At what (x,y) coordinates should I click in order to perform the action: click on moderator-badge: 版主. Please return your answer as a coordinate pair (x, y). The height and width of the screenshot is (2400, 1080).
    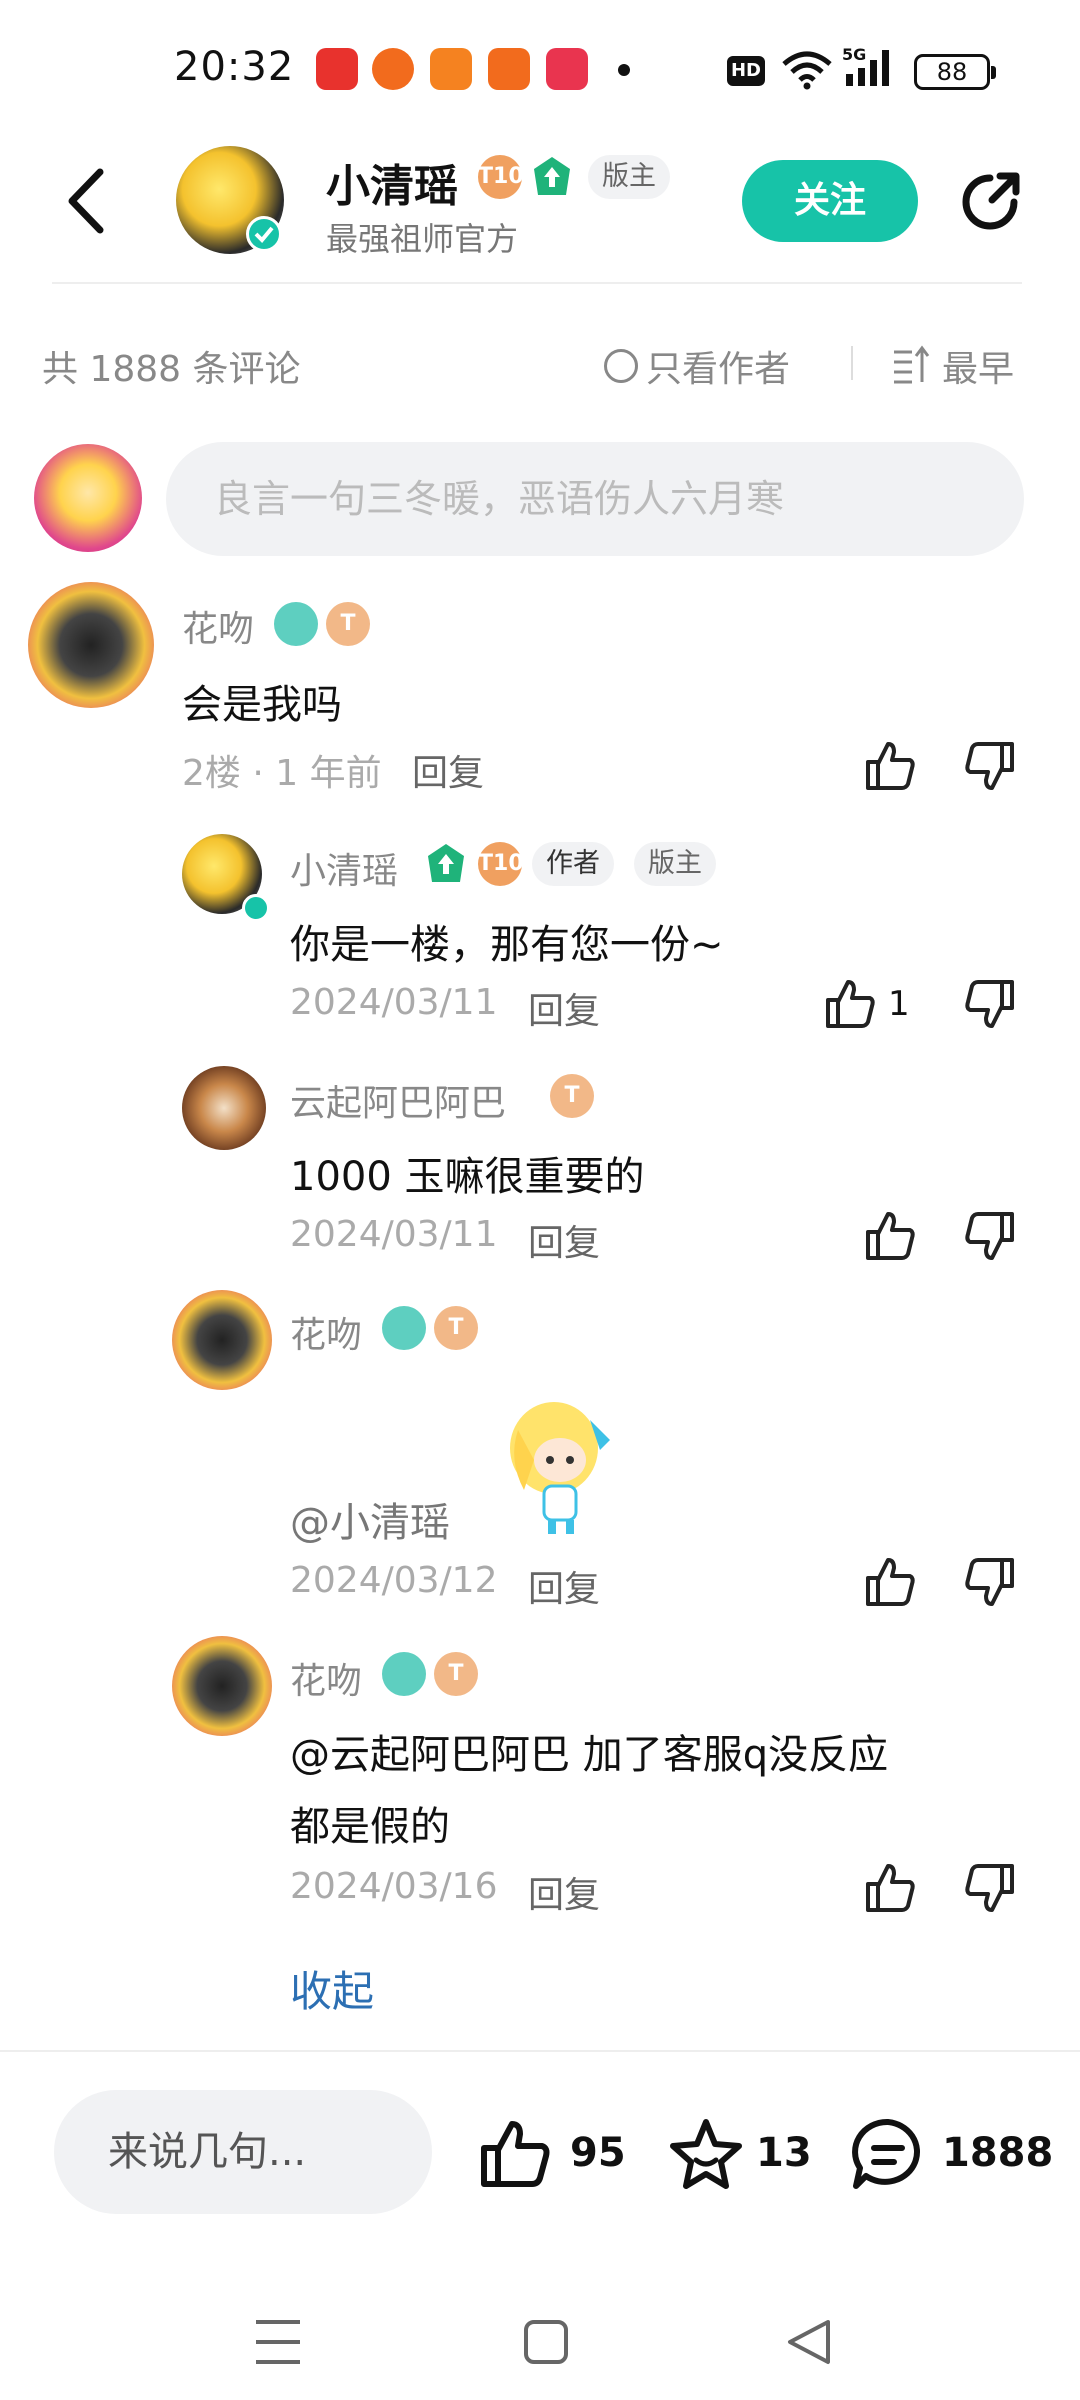
    Looking at the image, I should click on (629, 177).